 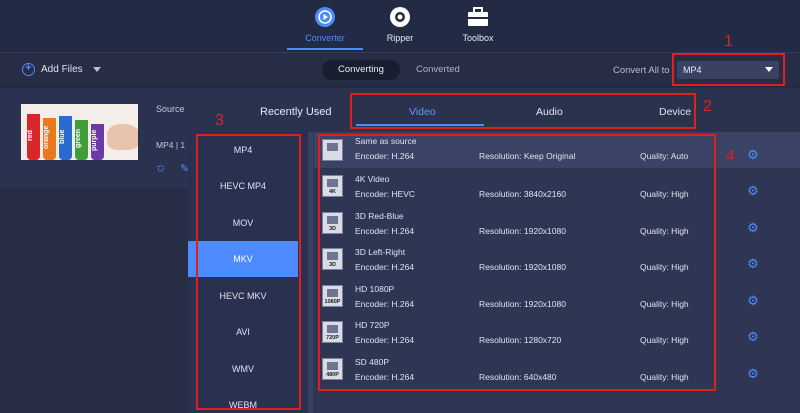 What do you see at coordinates (28, 69) in the screenshot?
I see `plus-icon: +` at bounding box center [28, 69].